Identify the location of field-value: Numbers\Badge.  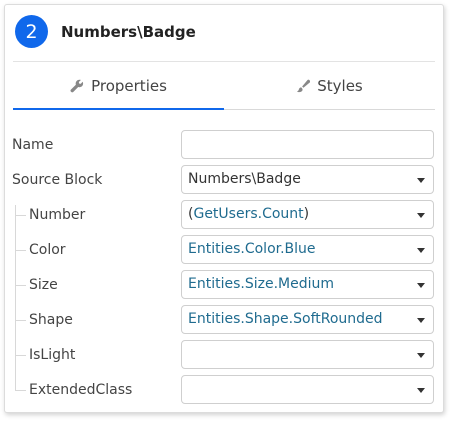
(244, 179).